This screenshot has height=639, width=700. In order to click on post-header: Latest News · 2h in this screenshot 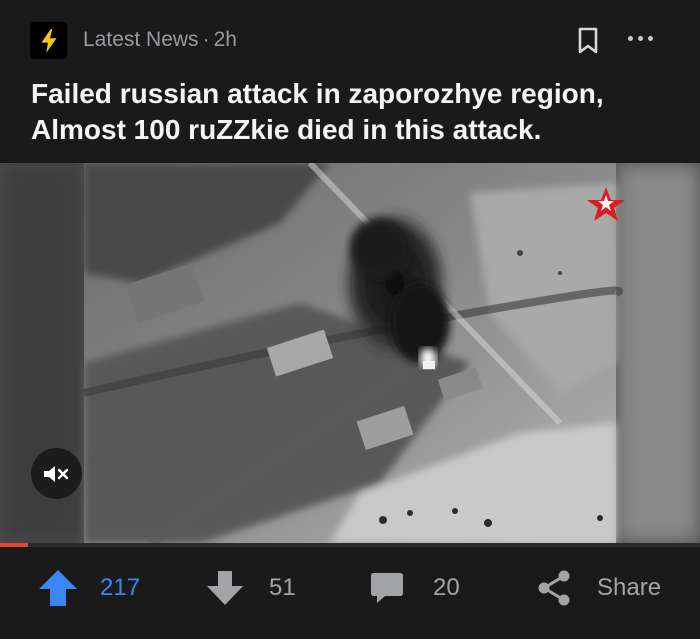, I will do `click(350, 40)`.